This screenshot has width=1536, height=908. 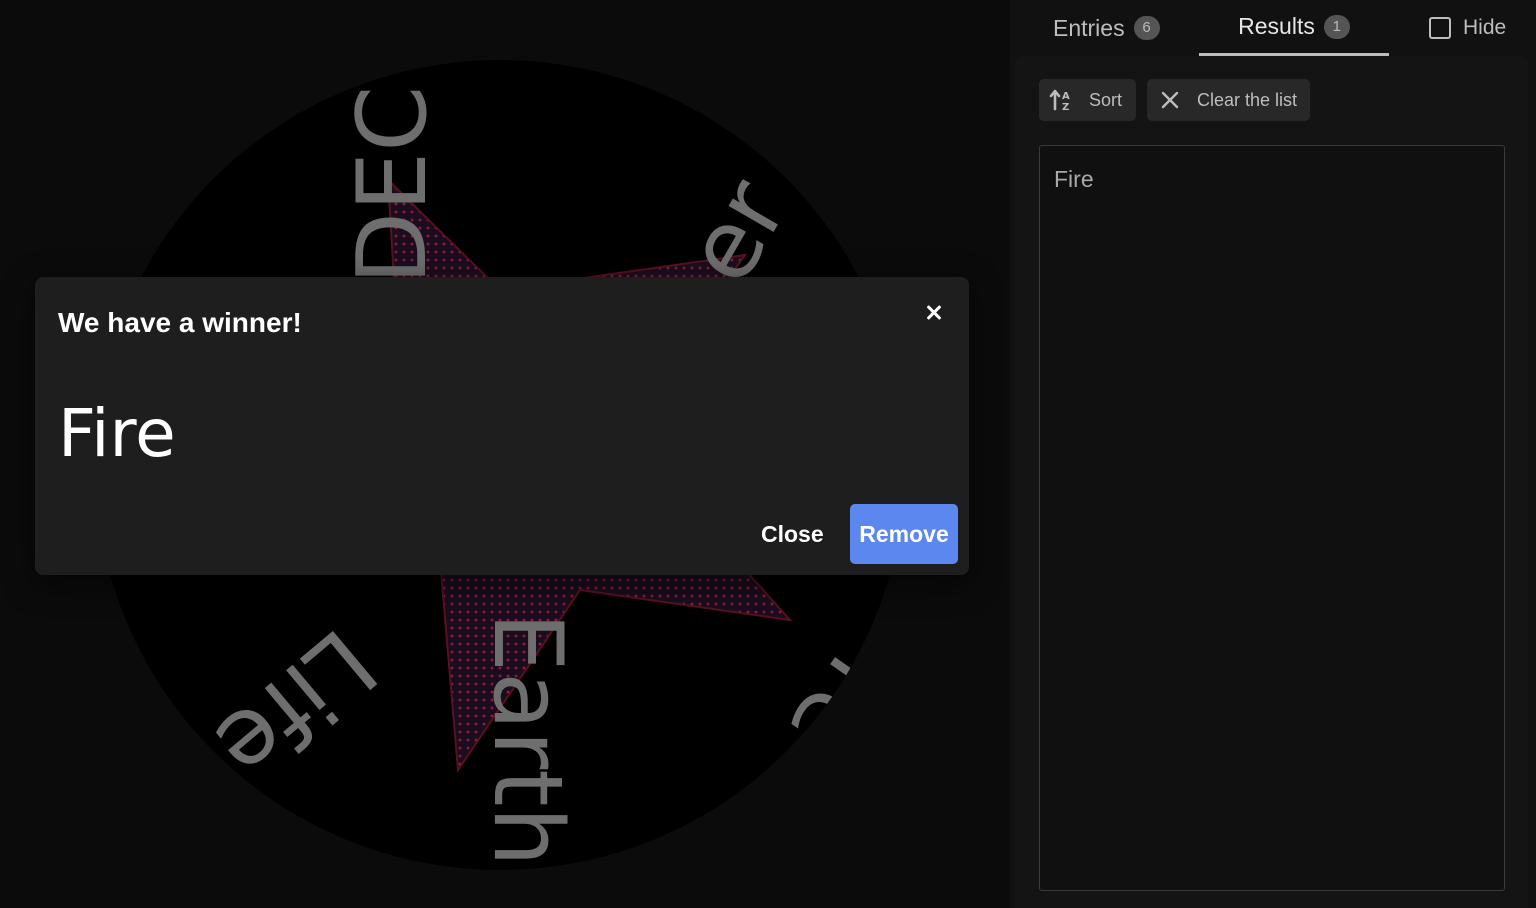 I want to click on winner-name: Fire, so click(x=117, y=433).